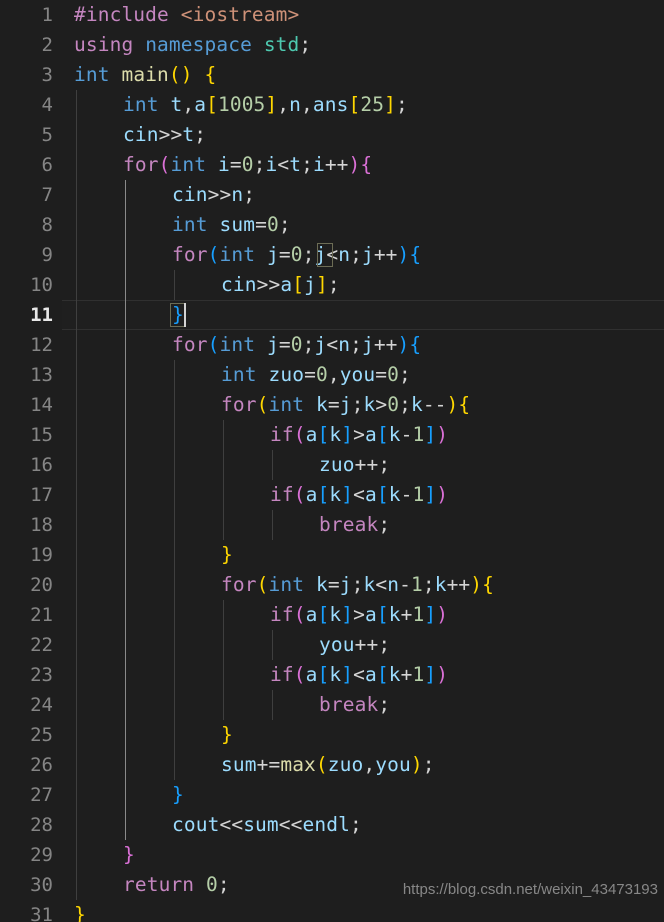 The image size is (664, 922). Describe the element at coordinates (332, 675) in the screenshot. I see `code-line-23: if(a[k]<a[k+1])` at that location.